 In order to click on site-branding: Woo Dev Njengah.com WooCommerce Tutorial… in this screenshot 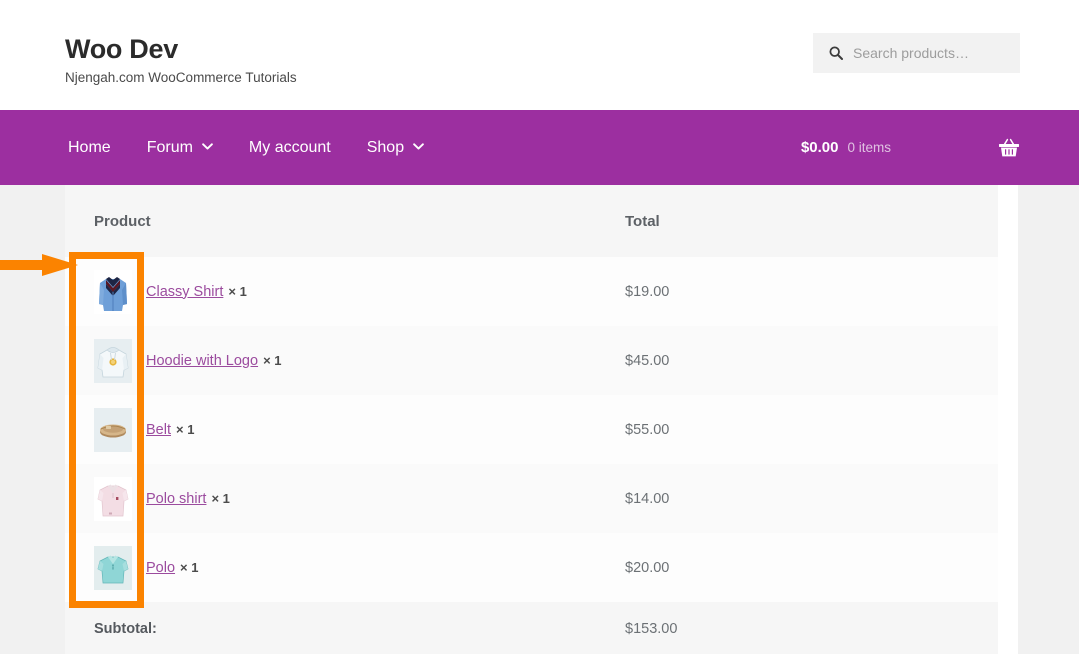, I will do `click(181, 60)`.